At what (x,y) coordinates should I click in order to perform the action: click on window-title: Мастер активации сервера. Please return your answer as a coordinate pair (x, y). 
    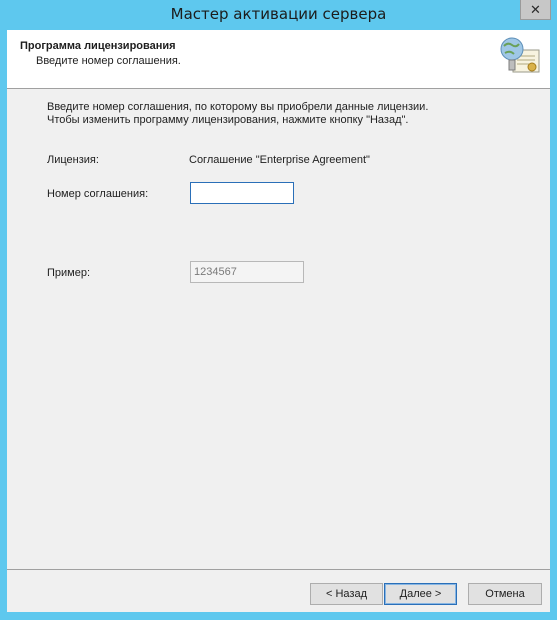
    Looking at the image, I should click on (278, 14).